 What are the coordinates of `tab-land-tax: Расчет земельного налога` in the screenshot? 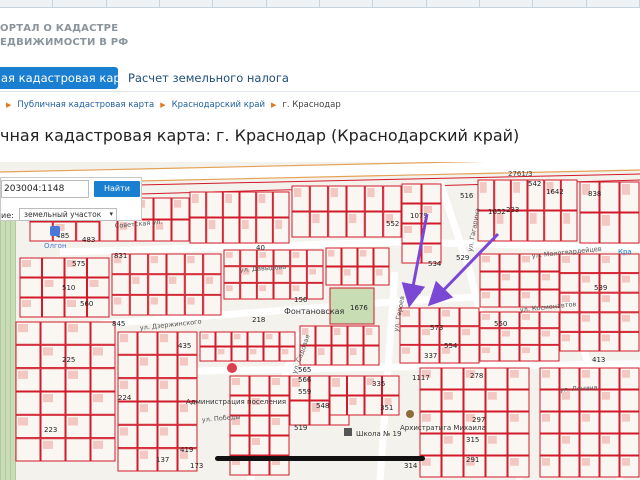 It's located at (208, 78).